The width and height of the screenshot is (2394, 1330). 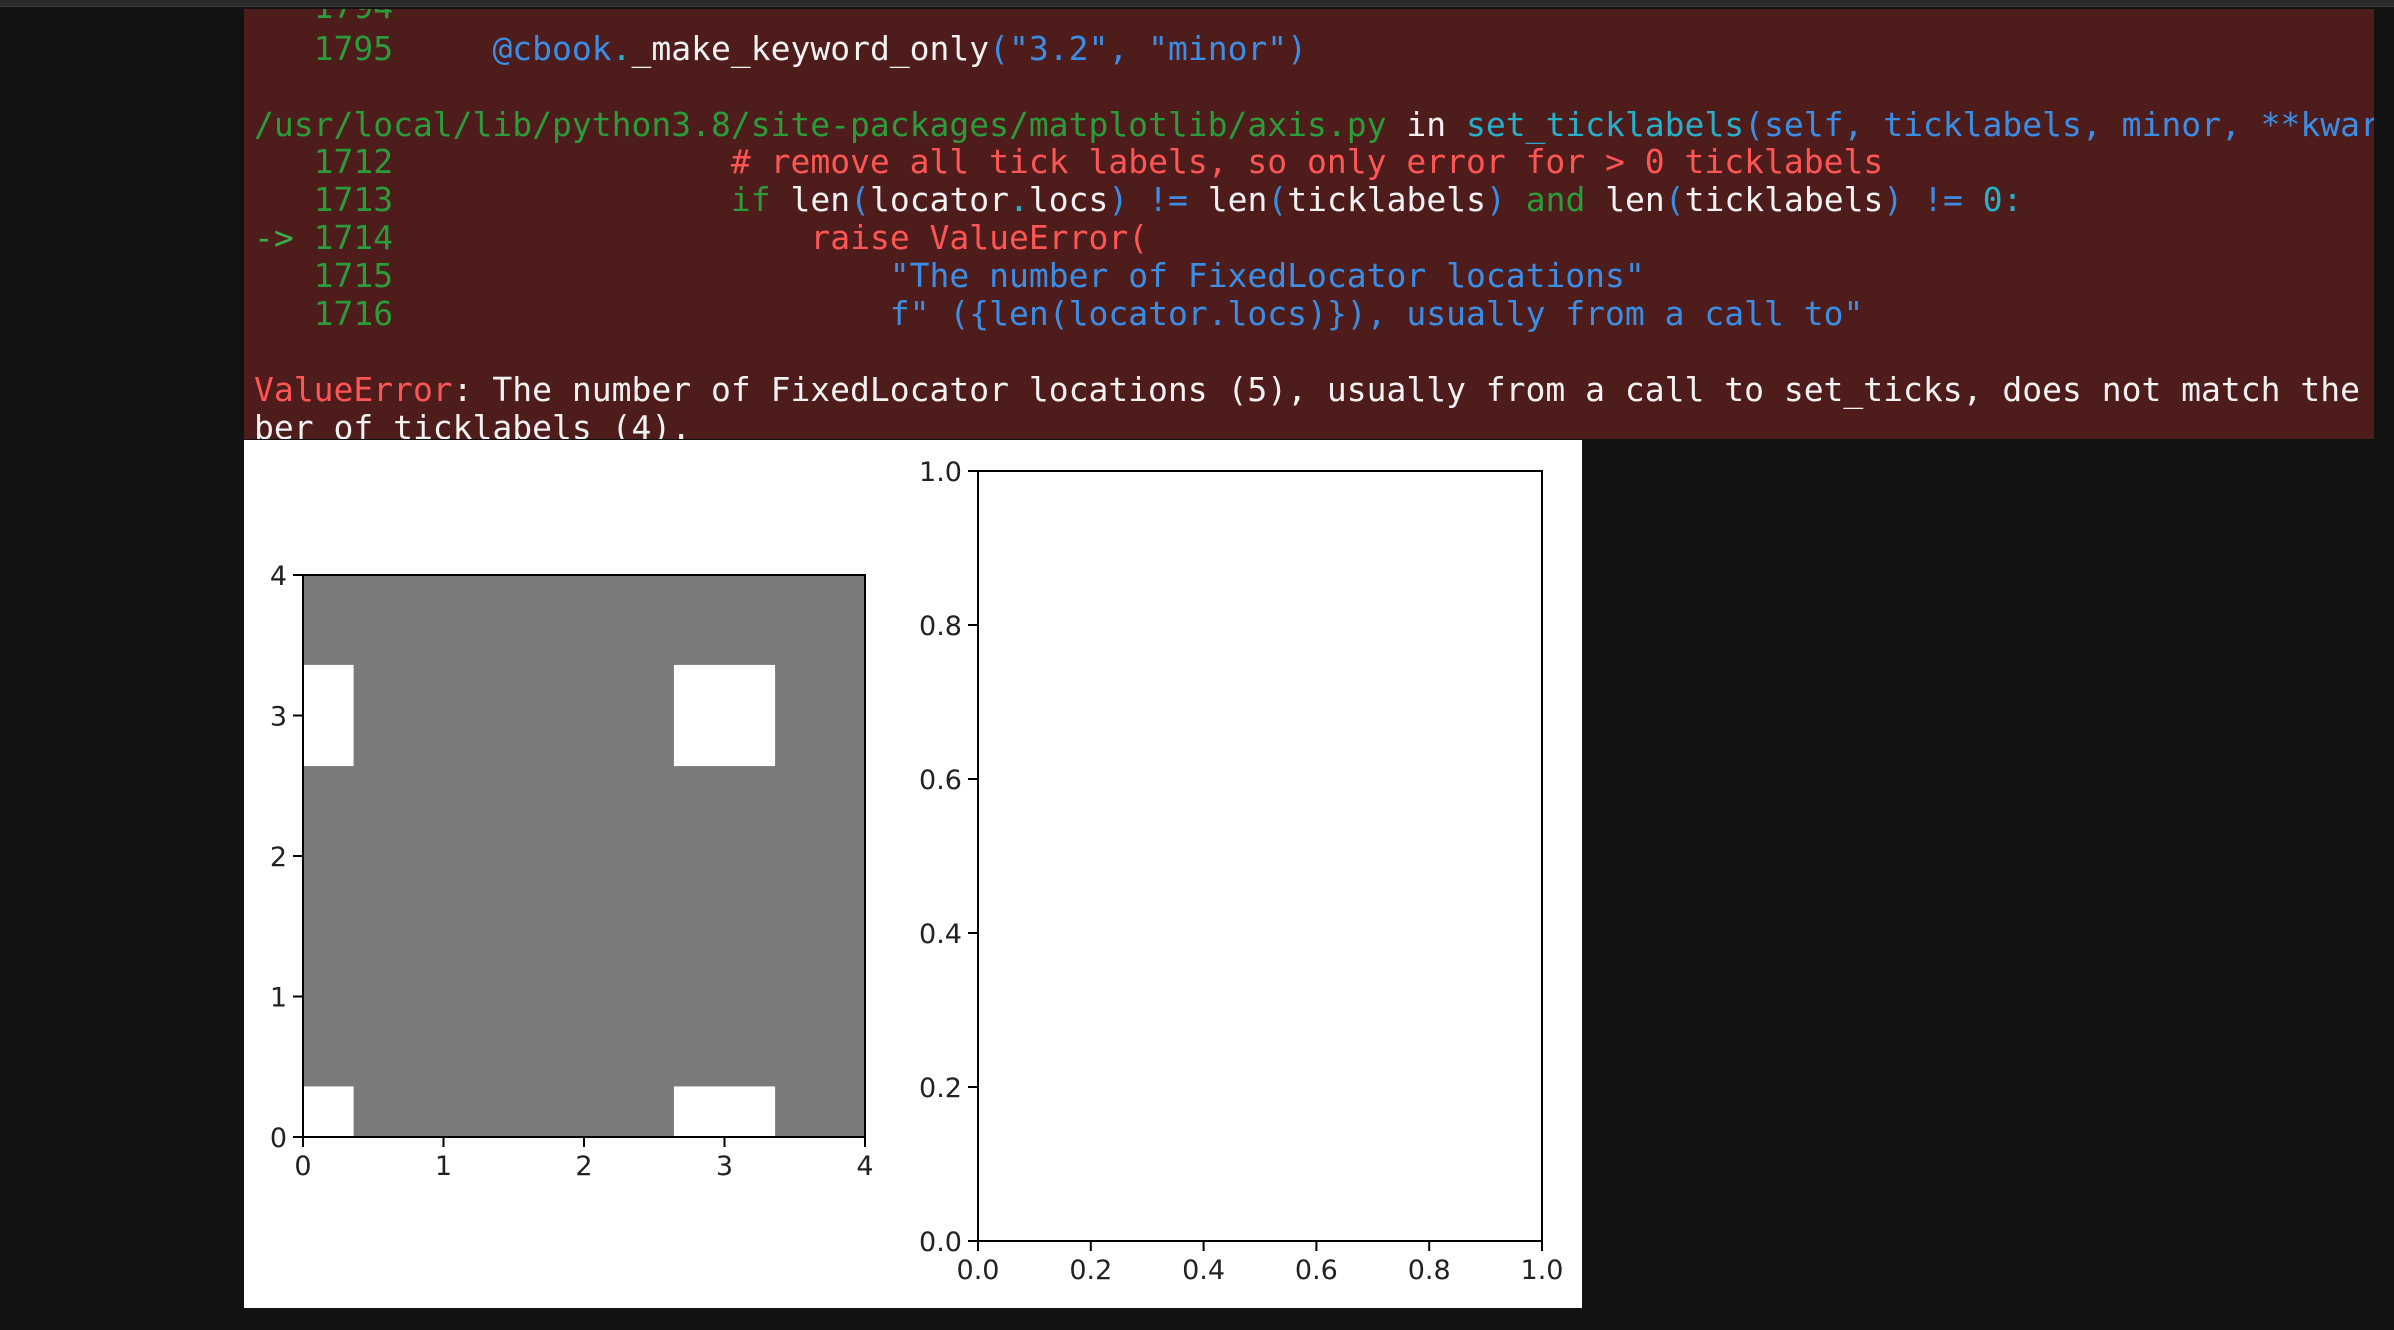 I want to click on line-number: 1713, so click(x=353, y=199).